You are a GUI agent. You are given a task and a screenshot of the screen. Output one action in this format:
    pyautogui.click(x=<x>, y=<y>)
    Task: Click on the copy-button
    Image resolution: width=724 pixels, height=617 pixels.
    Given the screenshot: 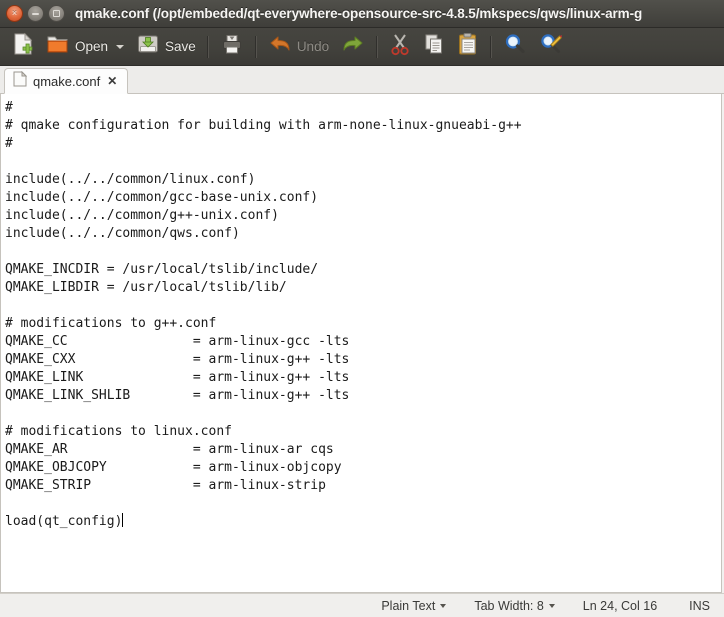 What is the action you would take?
    pyautogui.click(x=434, y=47)
    